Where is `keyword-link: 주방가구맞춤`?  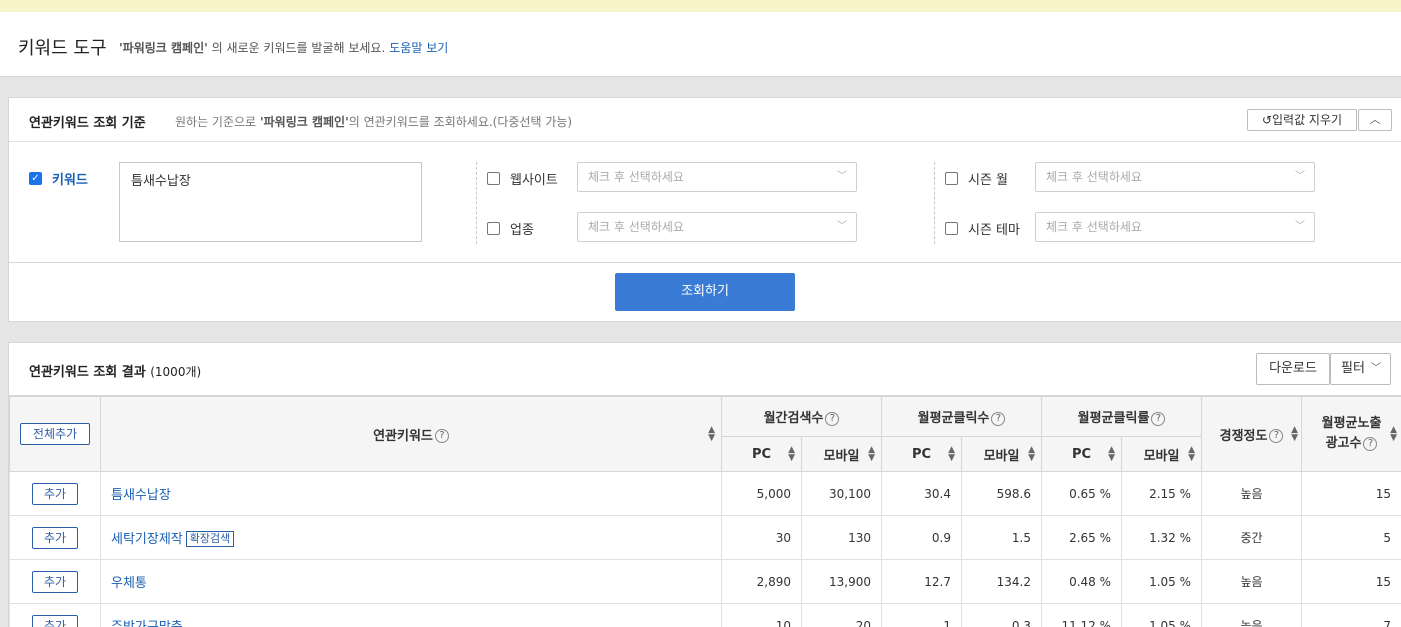
keyword-link: 주방가구맞춤 is located at coordinates (147, 623).